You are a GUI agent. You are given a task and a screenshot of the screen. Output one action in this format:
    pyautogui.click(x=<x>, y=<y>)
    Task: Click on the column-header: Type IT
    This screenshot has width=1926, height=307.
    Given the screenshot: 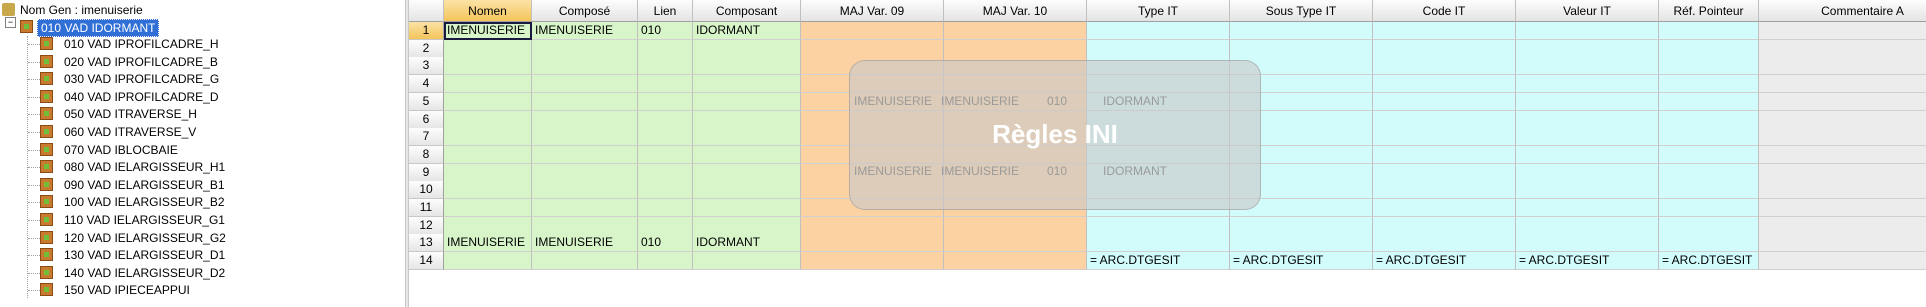 What is the action you would take?
    pyautogui.click(x=1158, y=11)
    